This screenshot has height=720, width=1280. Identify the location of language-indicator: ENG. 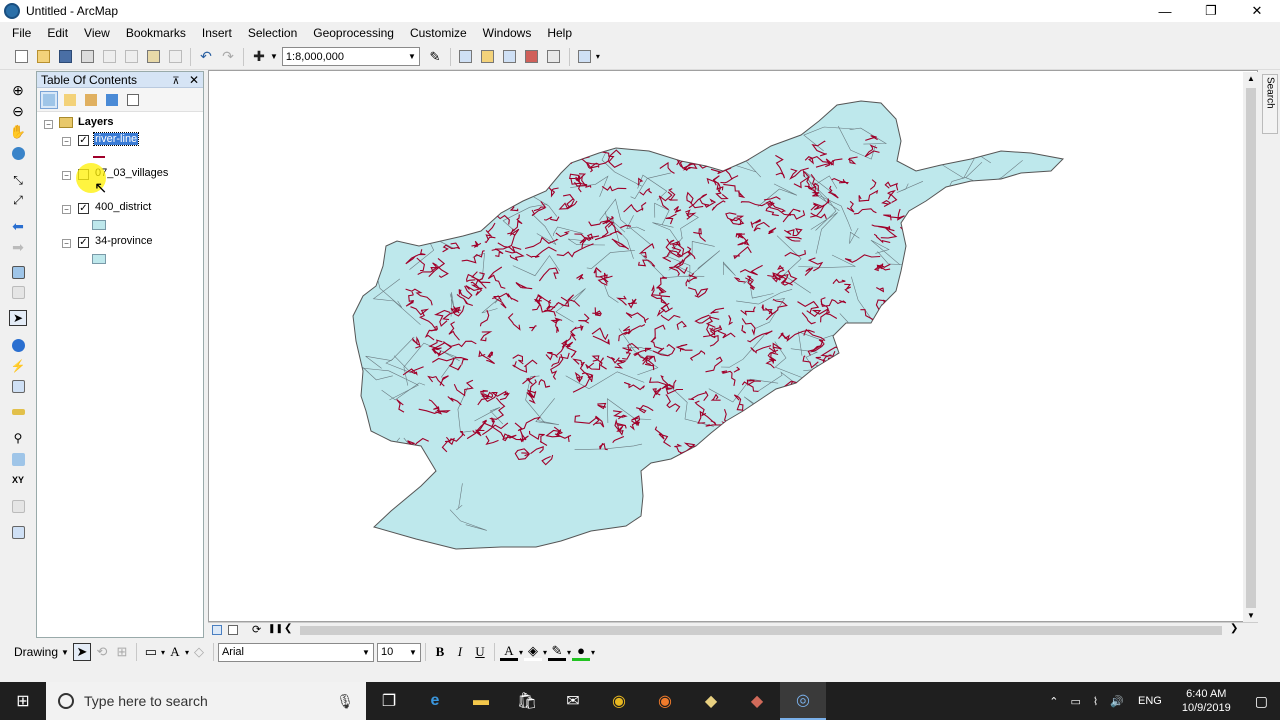
(1150, 701).